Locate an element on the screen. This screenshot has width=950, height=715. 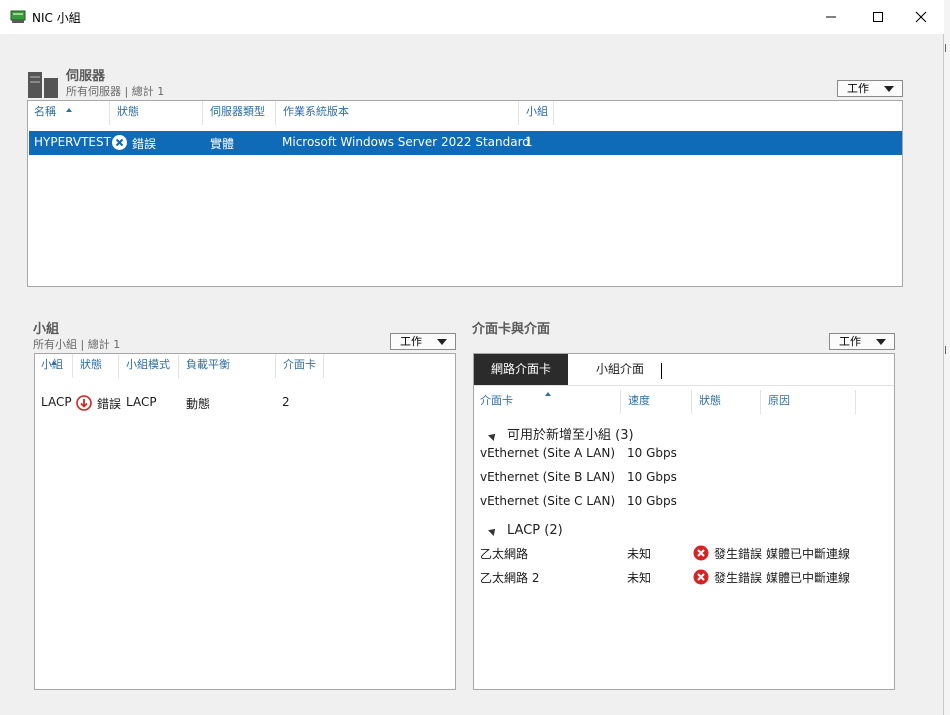
teams-title: 小組 is located at coordinates (46, 329).